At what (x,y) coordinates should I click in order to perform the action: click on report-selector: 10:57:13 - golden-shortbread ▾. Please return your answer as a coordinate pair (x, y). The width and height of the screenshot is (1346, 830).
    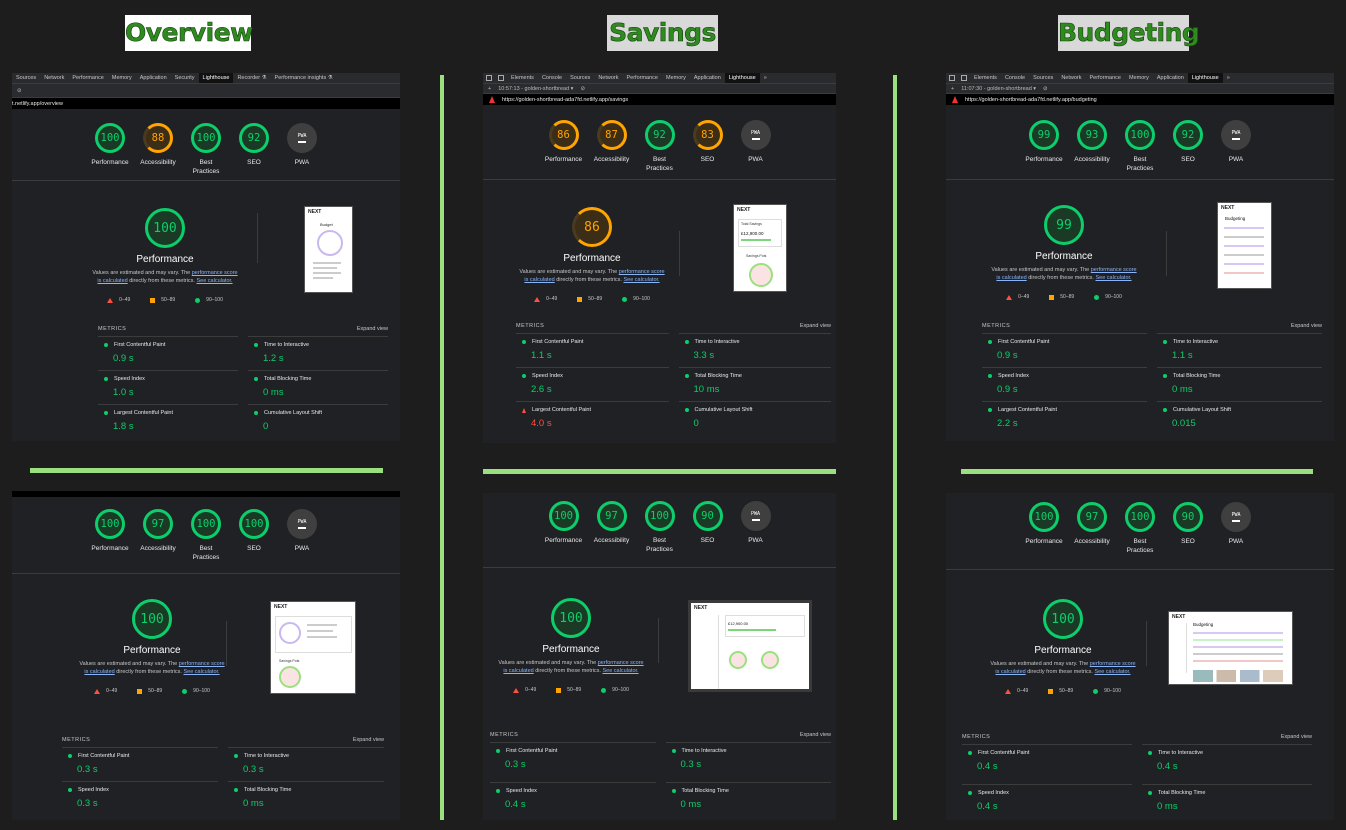
    Looking at the image, I should click on (535, 89).